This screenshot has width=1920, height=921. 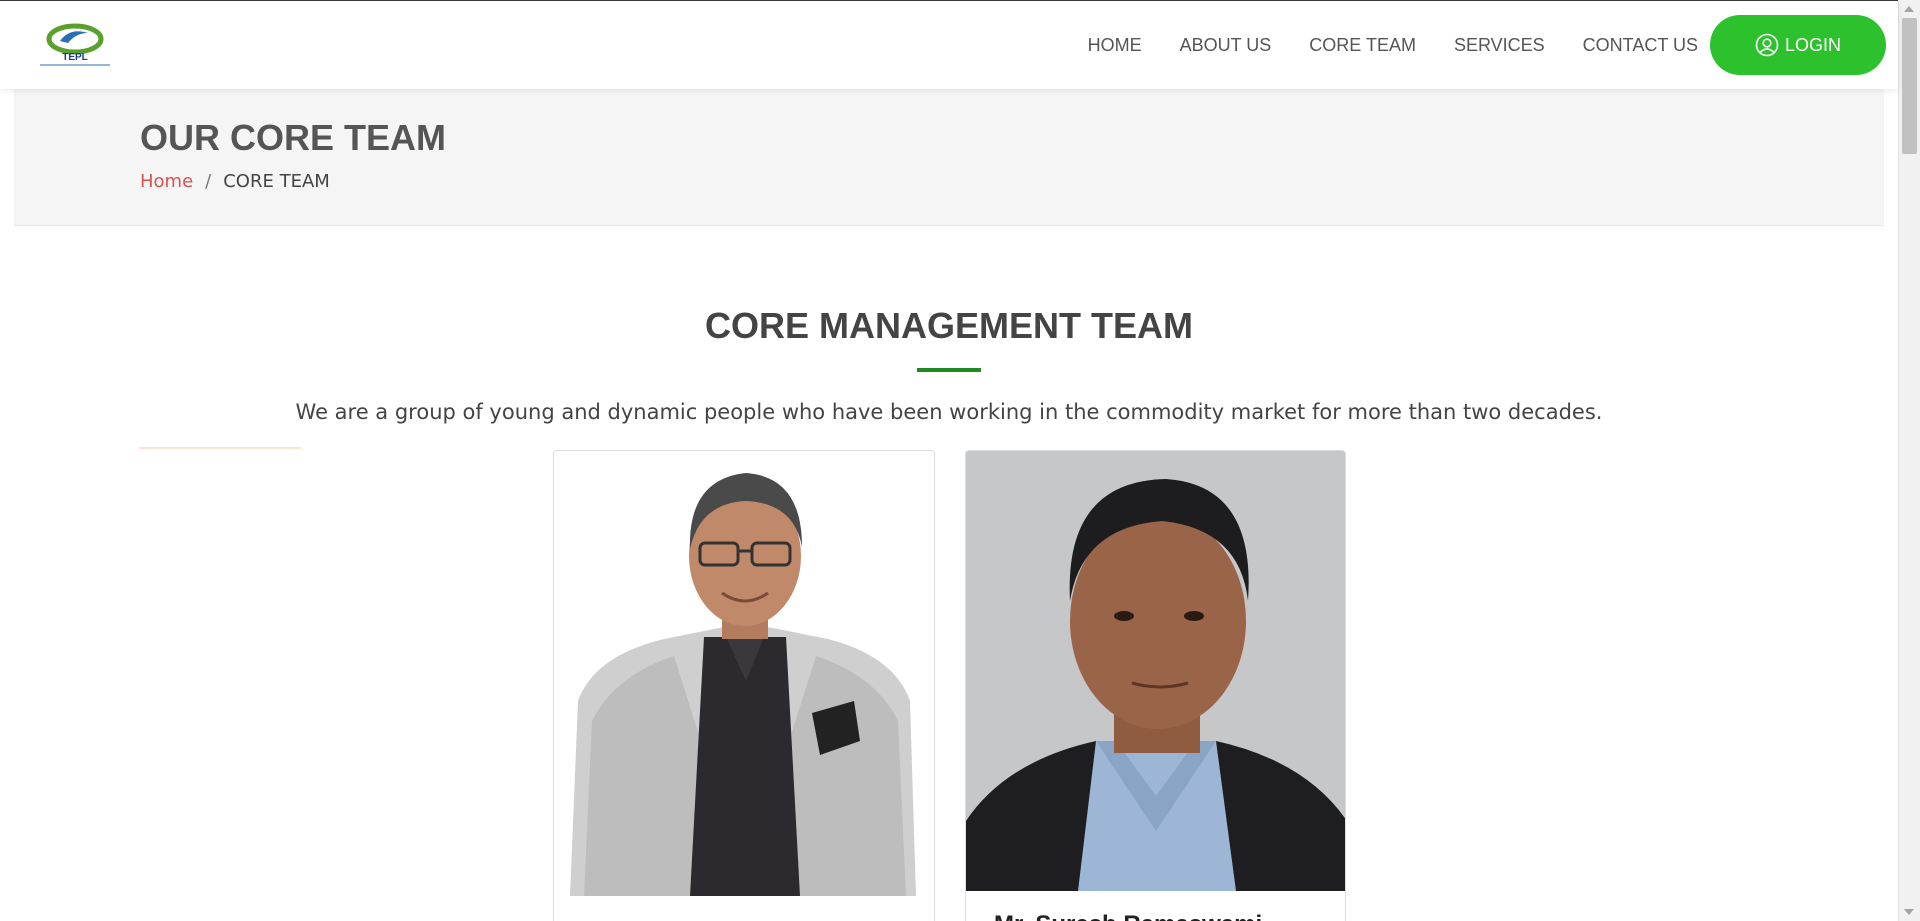 What do you see at coordinates (75, 57) in the screenshot?
I see `svg-text: TEPL` at bounding box center [75, 57].